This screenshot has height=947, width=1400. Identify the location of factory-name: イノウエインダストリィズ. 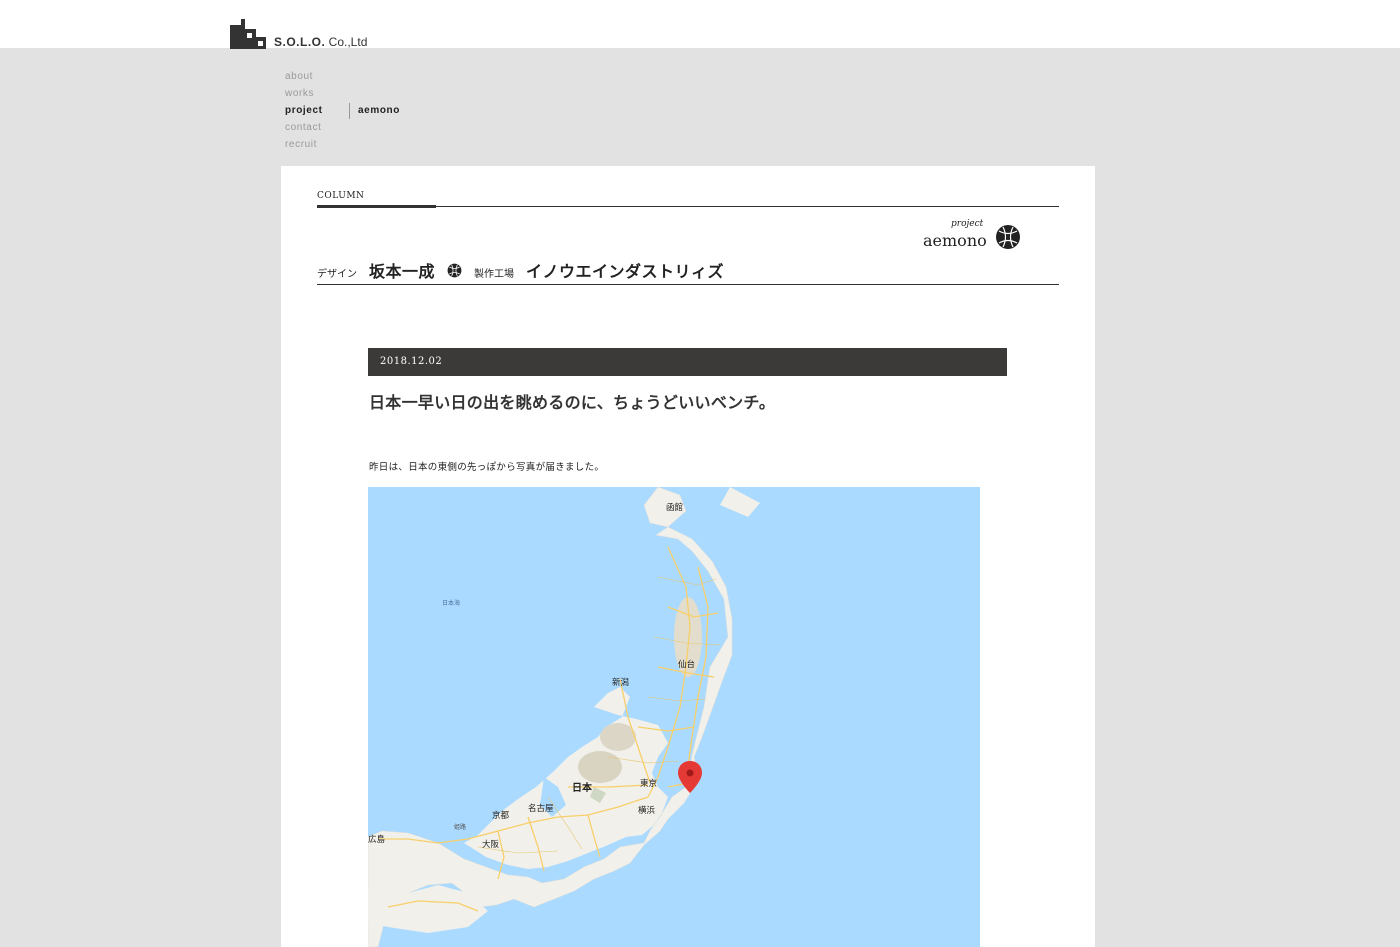
(625, 271).